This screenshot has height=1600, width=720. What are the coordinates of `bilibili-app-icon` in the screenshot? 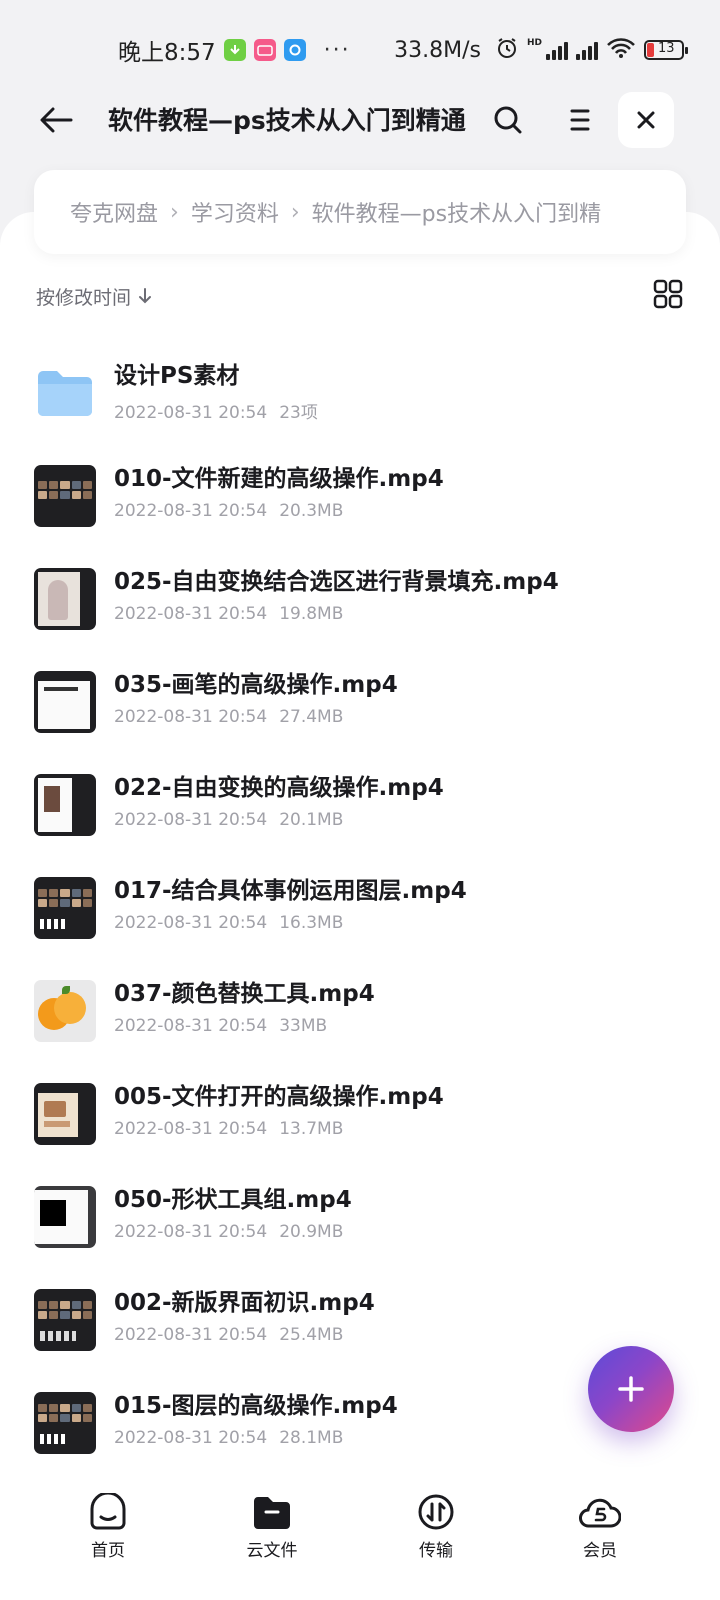 It's located at (264, 50).